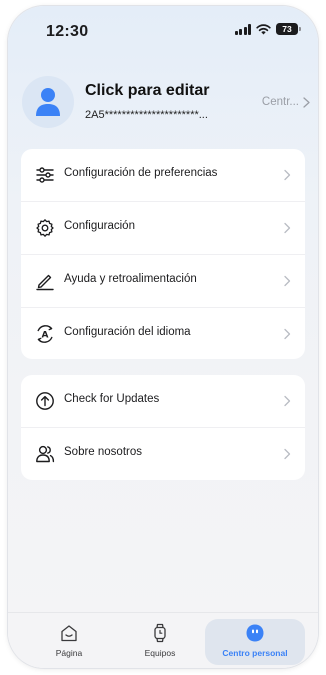 Image resolution: width=326 pixels, height=675 pixels. What do you see at coordinates (147, 91) in the screenshot?
I see `profile-name: Click para editar` at bounding box center [147, 91].